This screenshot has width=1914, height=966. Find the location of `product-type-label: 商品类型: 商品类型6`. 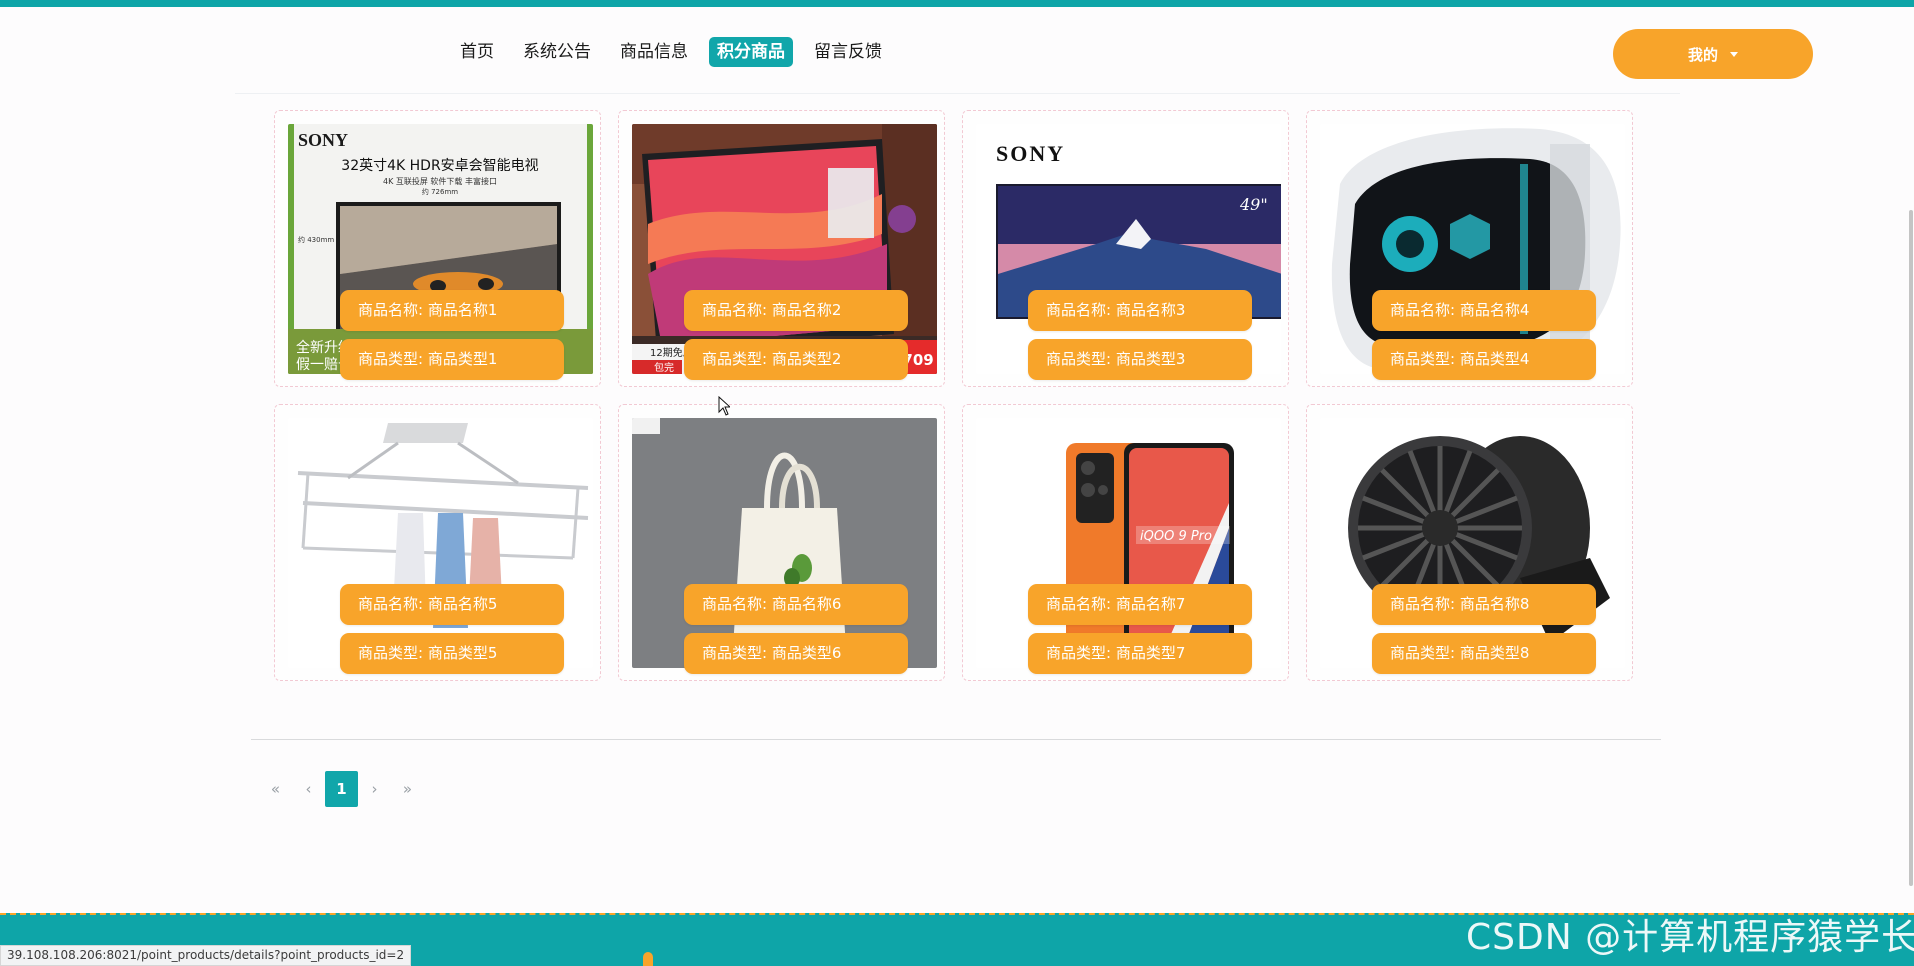

product-type-label: 商品类型: 商品类型6 is located at coordinates (796, 653).